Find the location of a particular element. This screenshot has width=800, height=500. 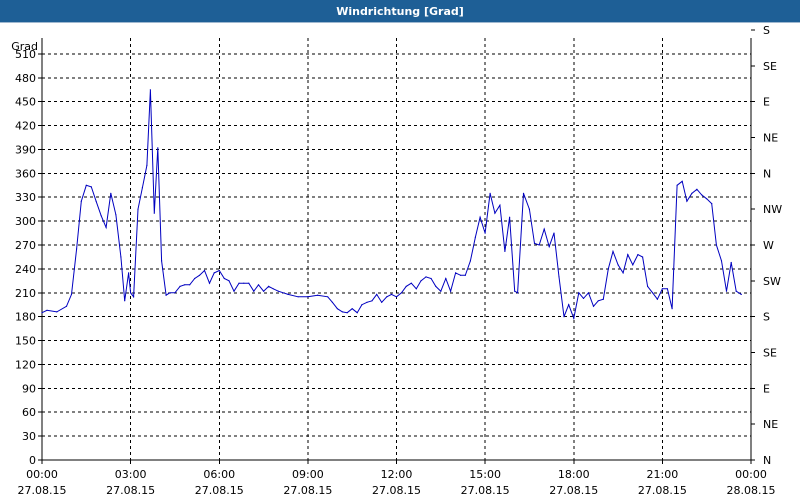

x-tick-time-label: 09:00 is located at coordinates (308, 474).